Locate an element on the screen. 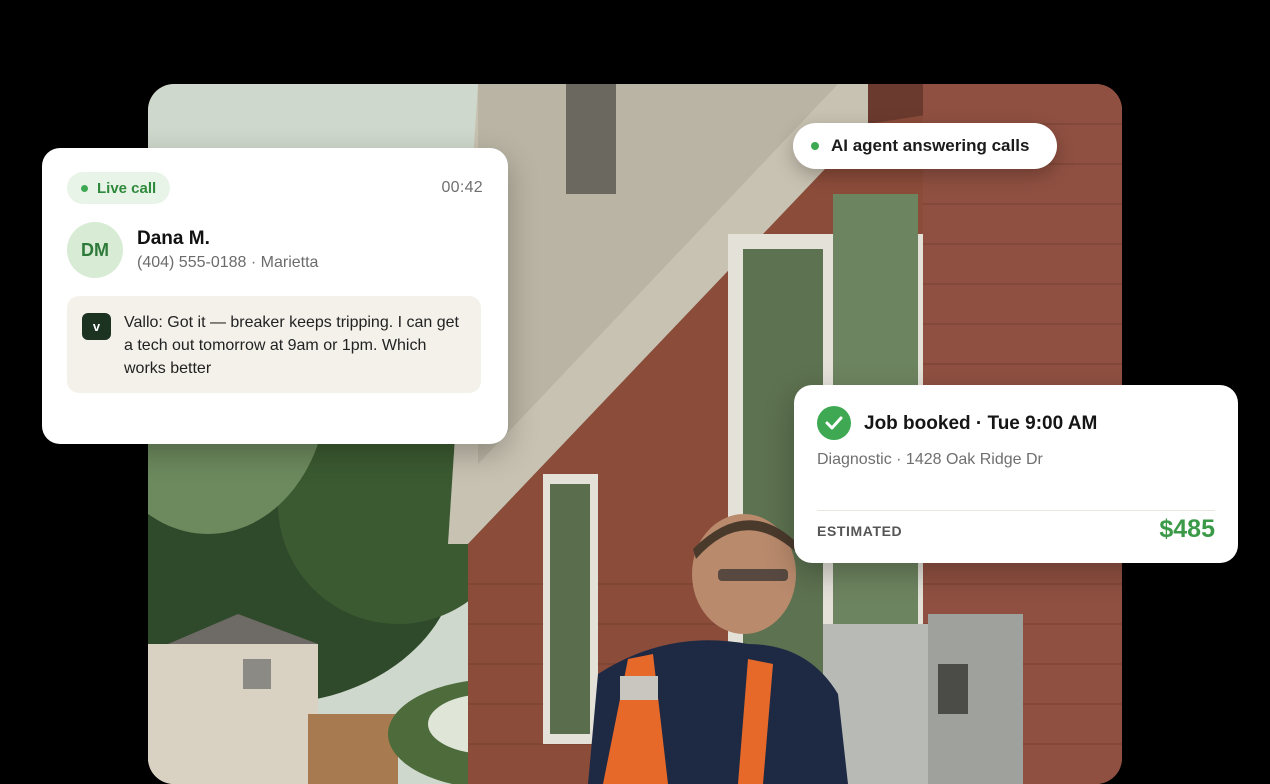 Image resolution: width=1270 pixels, height=784 pixels. estimate-label: ESTIMATED is located at coordinates (860, 531).